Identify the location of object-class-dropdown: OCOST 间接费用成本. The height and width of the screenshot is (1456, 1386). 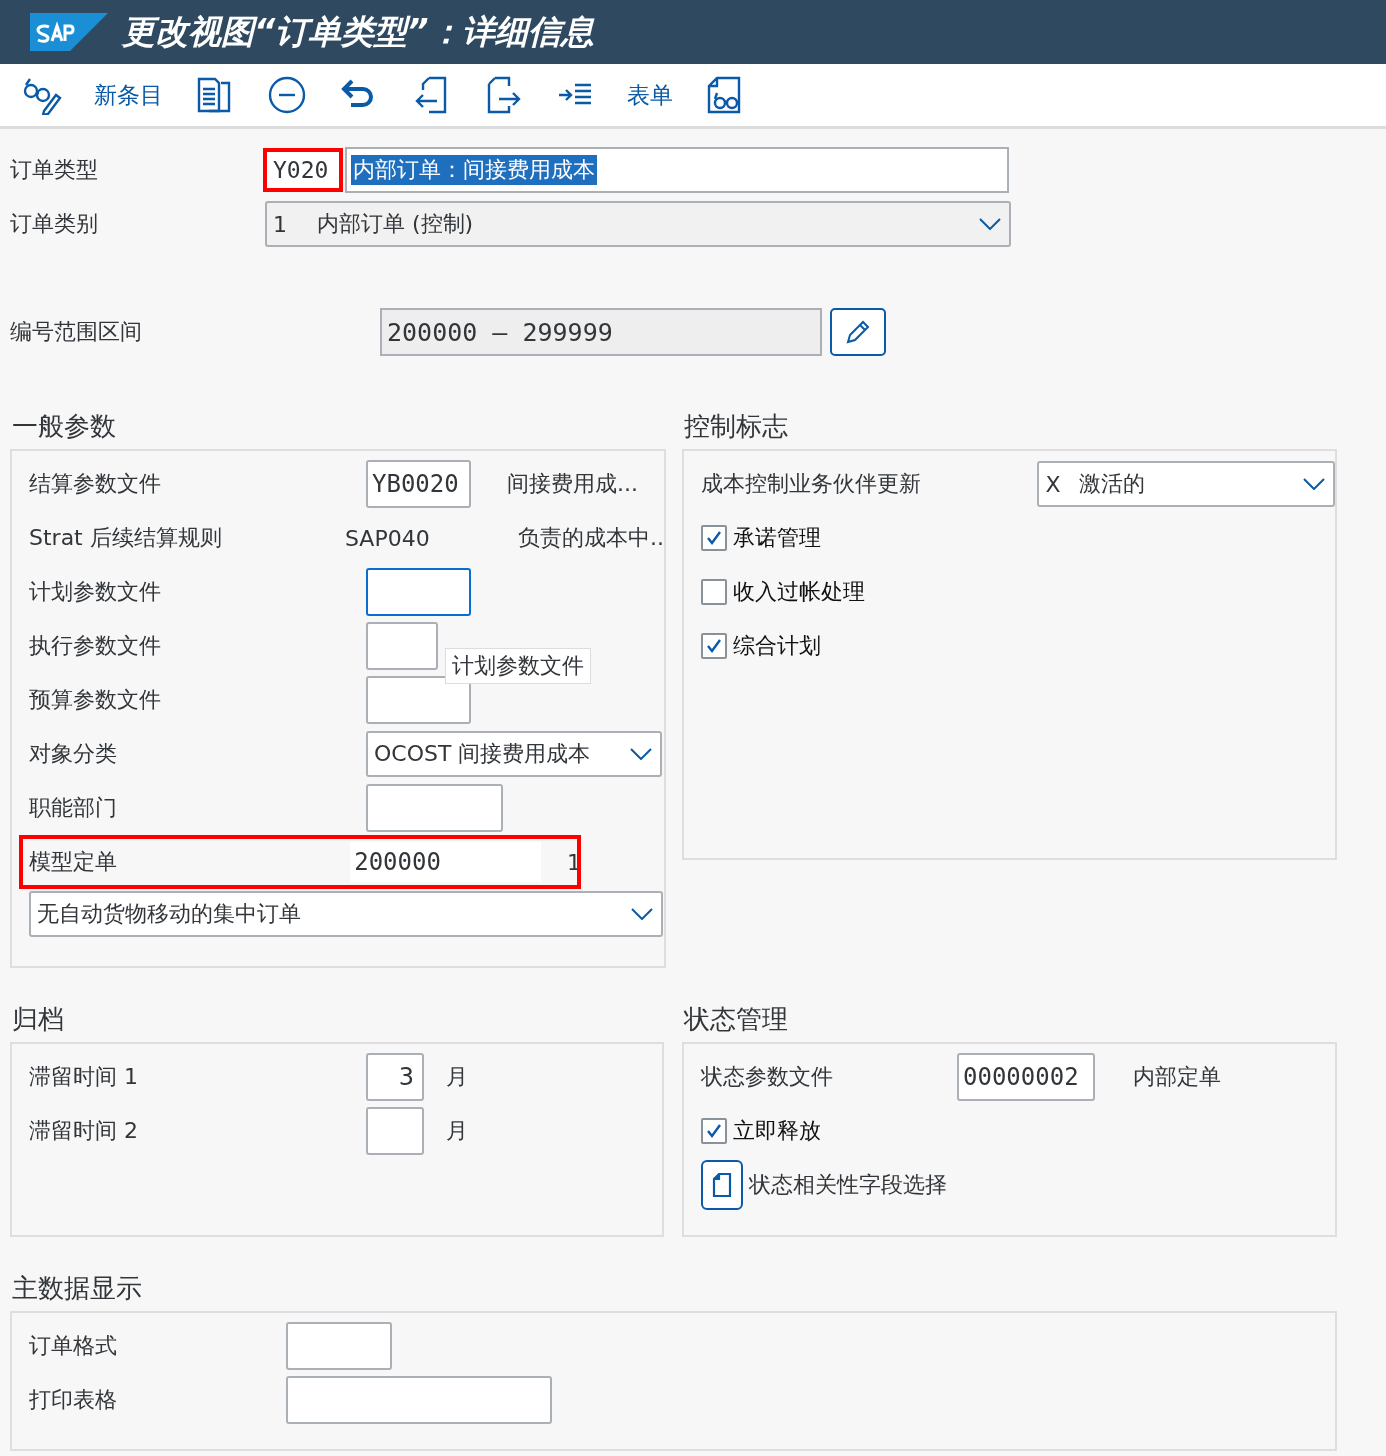
(514, 754).